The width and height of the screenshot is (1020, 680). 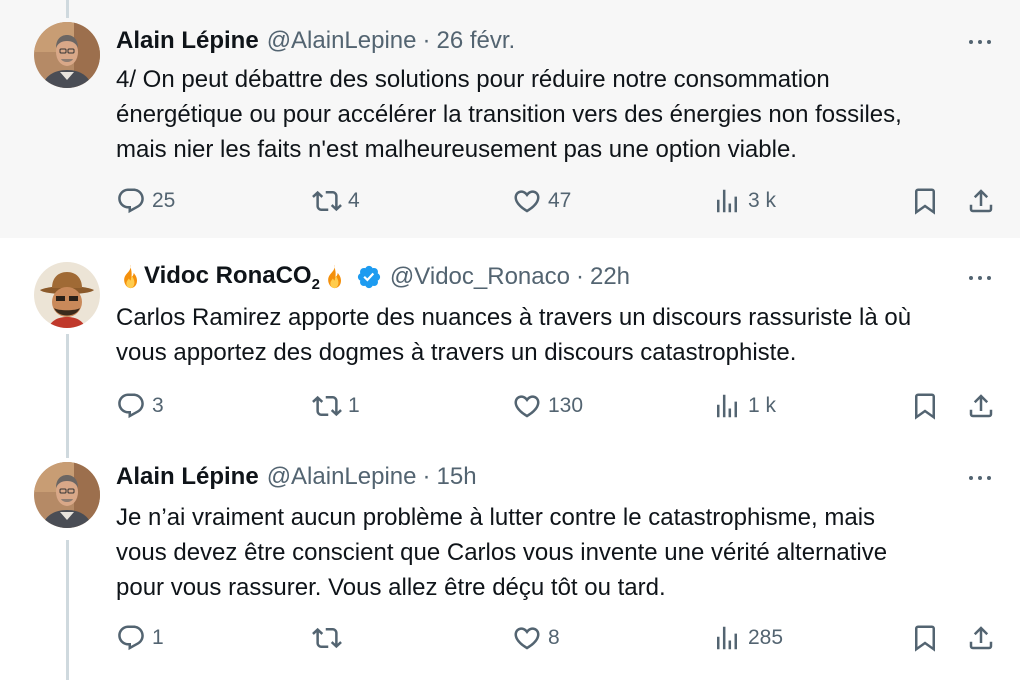 I want to click on like-button: 47, so click(x=541, y=201).